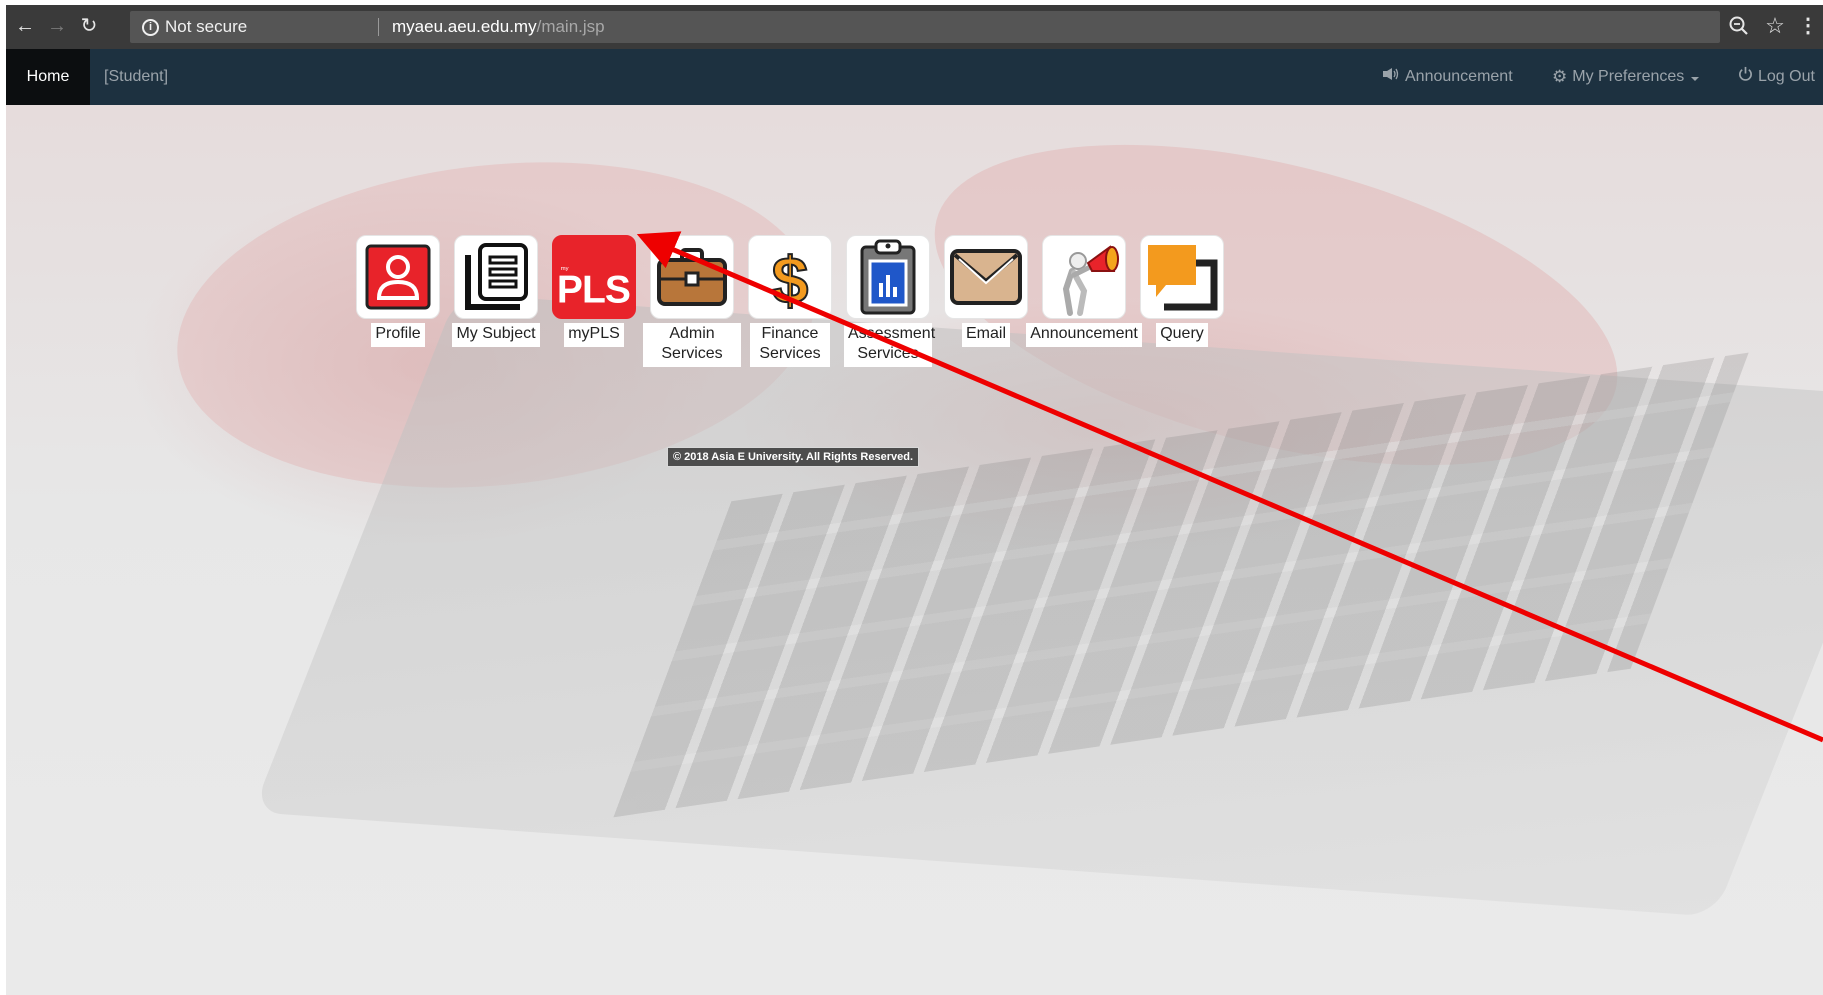 Image resolution: width=1823 pixels, height=995 pixels. I want to click on dollar-icon: $, so click(790, 277).